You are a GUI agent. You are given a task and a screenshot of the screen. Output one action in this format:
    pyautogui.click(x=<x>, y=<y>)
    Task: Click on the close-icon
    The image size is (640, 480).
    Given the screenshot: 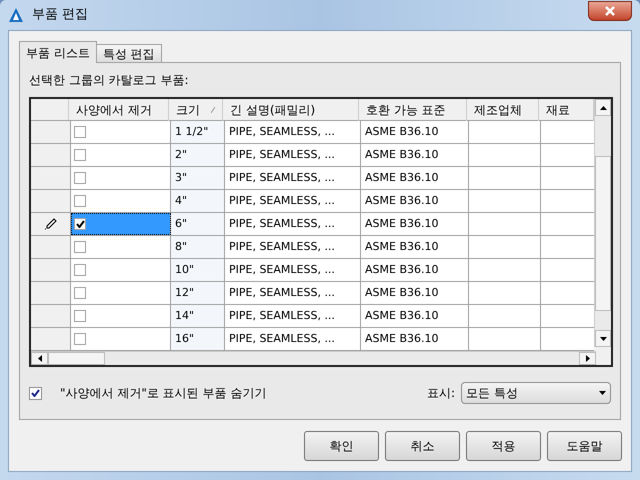 What is the action you would take?
    pyautogui.click(x=610, y=11)
    